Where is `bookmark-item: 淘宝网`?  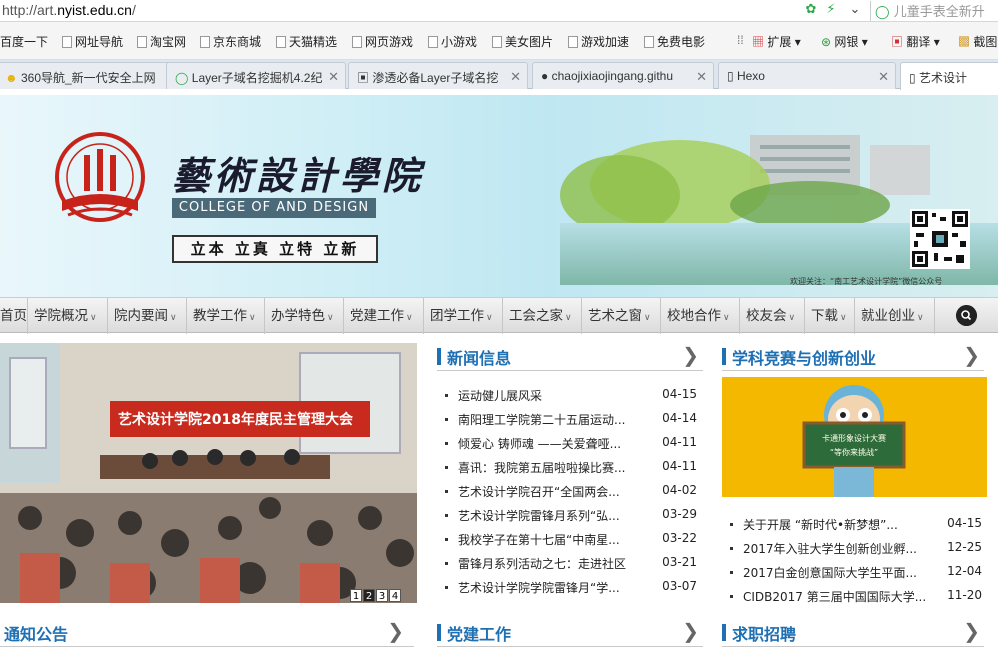 bookmark-item: 淘宝网 is located at coordinates (161, 41).